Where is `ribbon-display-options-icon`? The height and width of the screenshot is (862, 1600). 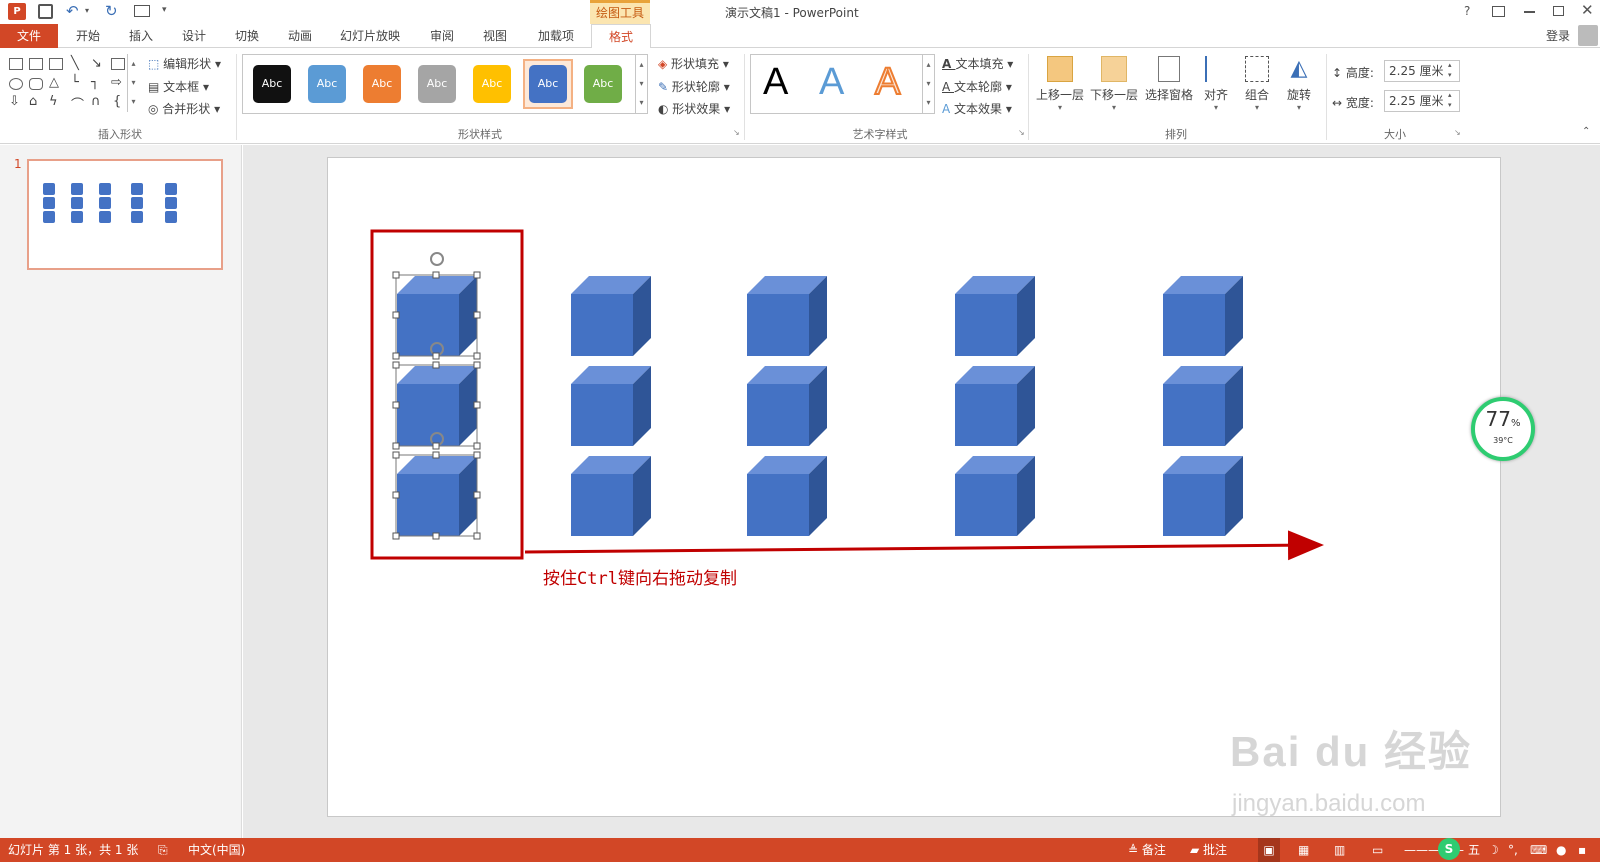
ribbon-display-options-icon is located at coordinates (1498, 11).